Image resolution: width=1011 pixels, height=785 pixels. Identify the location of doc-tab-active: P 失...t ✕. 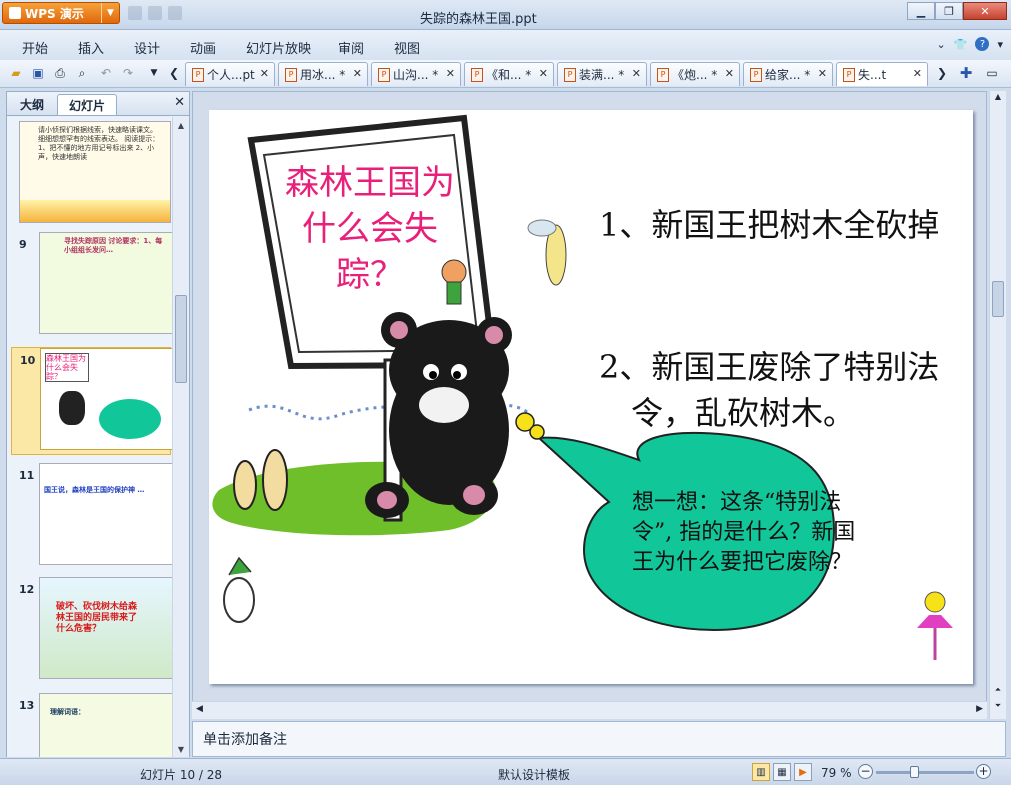
(882, 74).